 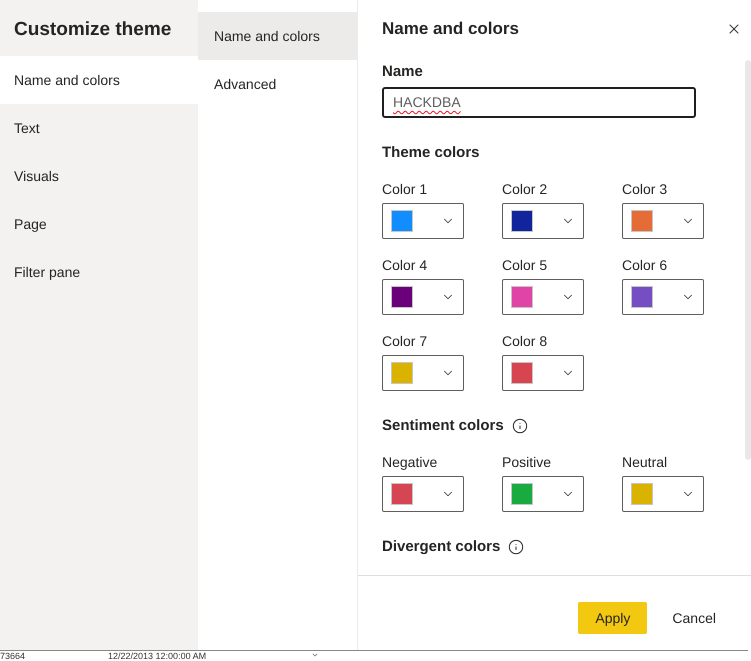 What do you see at coordinates (443, 426) in the screenshot?
I see `section-title: Sentiment colors` at bounding box center [443, 426].